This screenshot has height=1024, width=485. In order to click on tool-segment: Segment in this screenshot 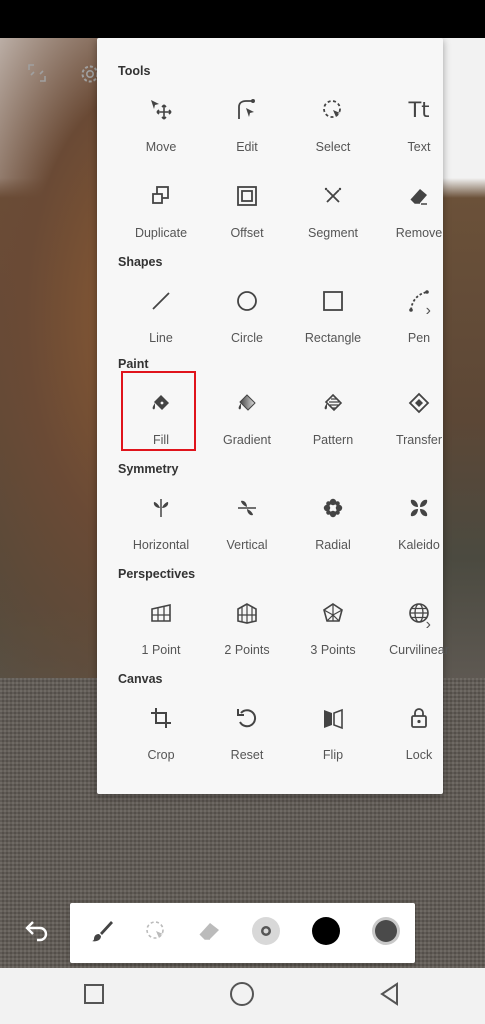, I will do `click(333, 210)`.